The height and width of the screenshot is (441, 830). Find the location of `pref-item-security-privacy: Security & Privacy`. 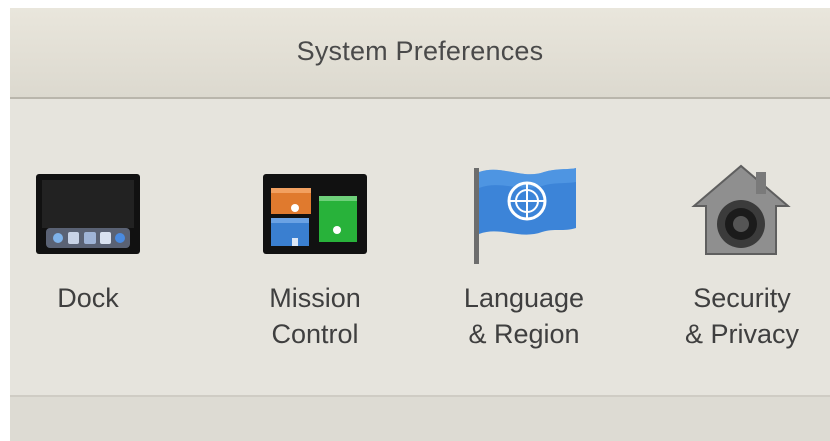

pref-item-security-privacy: Security & Privacy is located at coordinates (742, 254).